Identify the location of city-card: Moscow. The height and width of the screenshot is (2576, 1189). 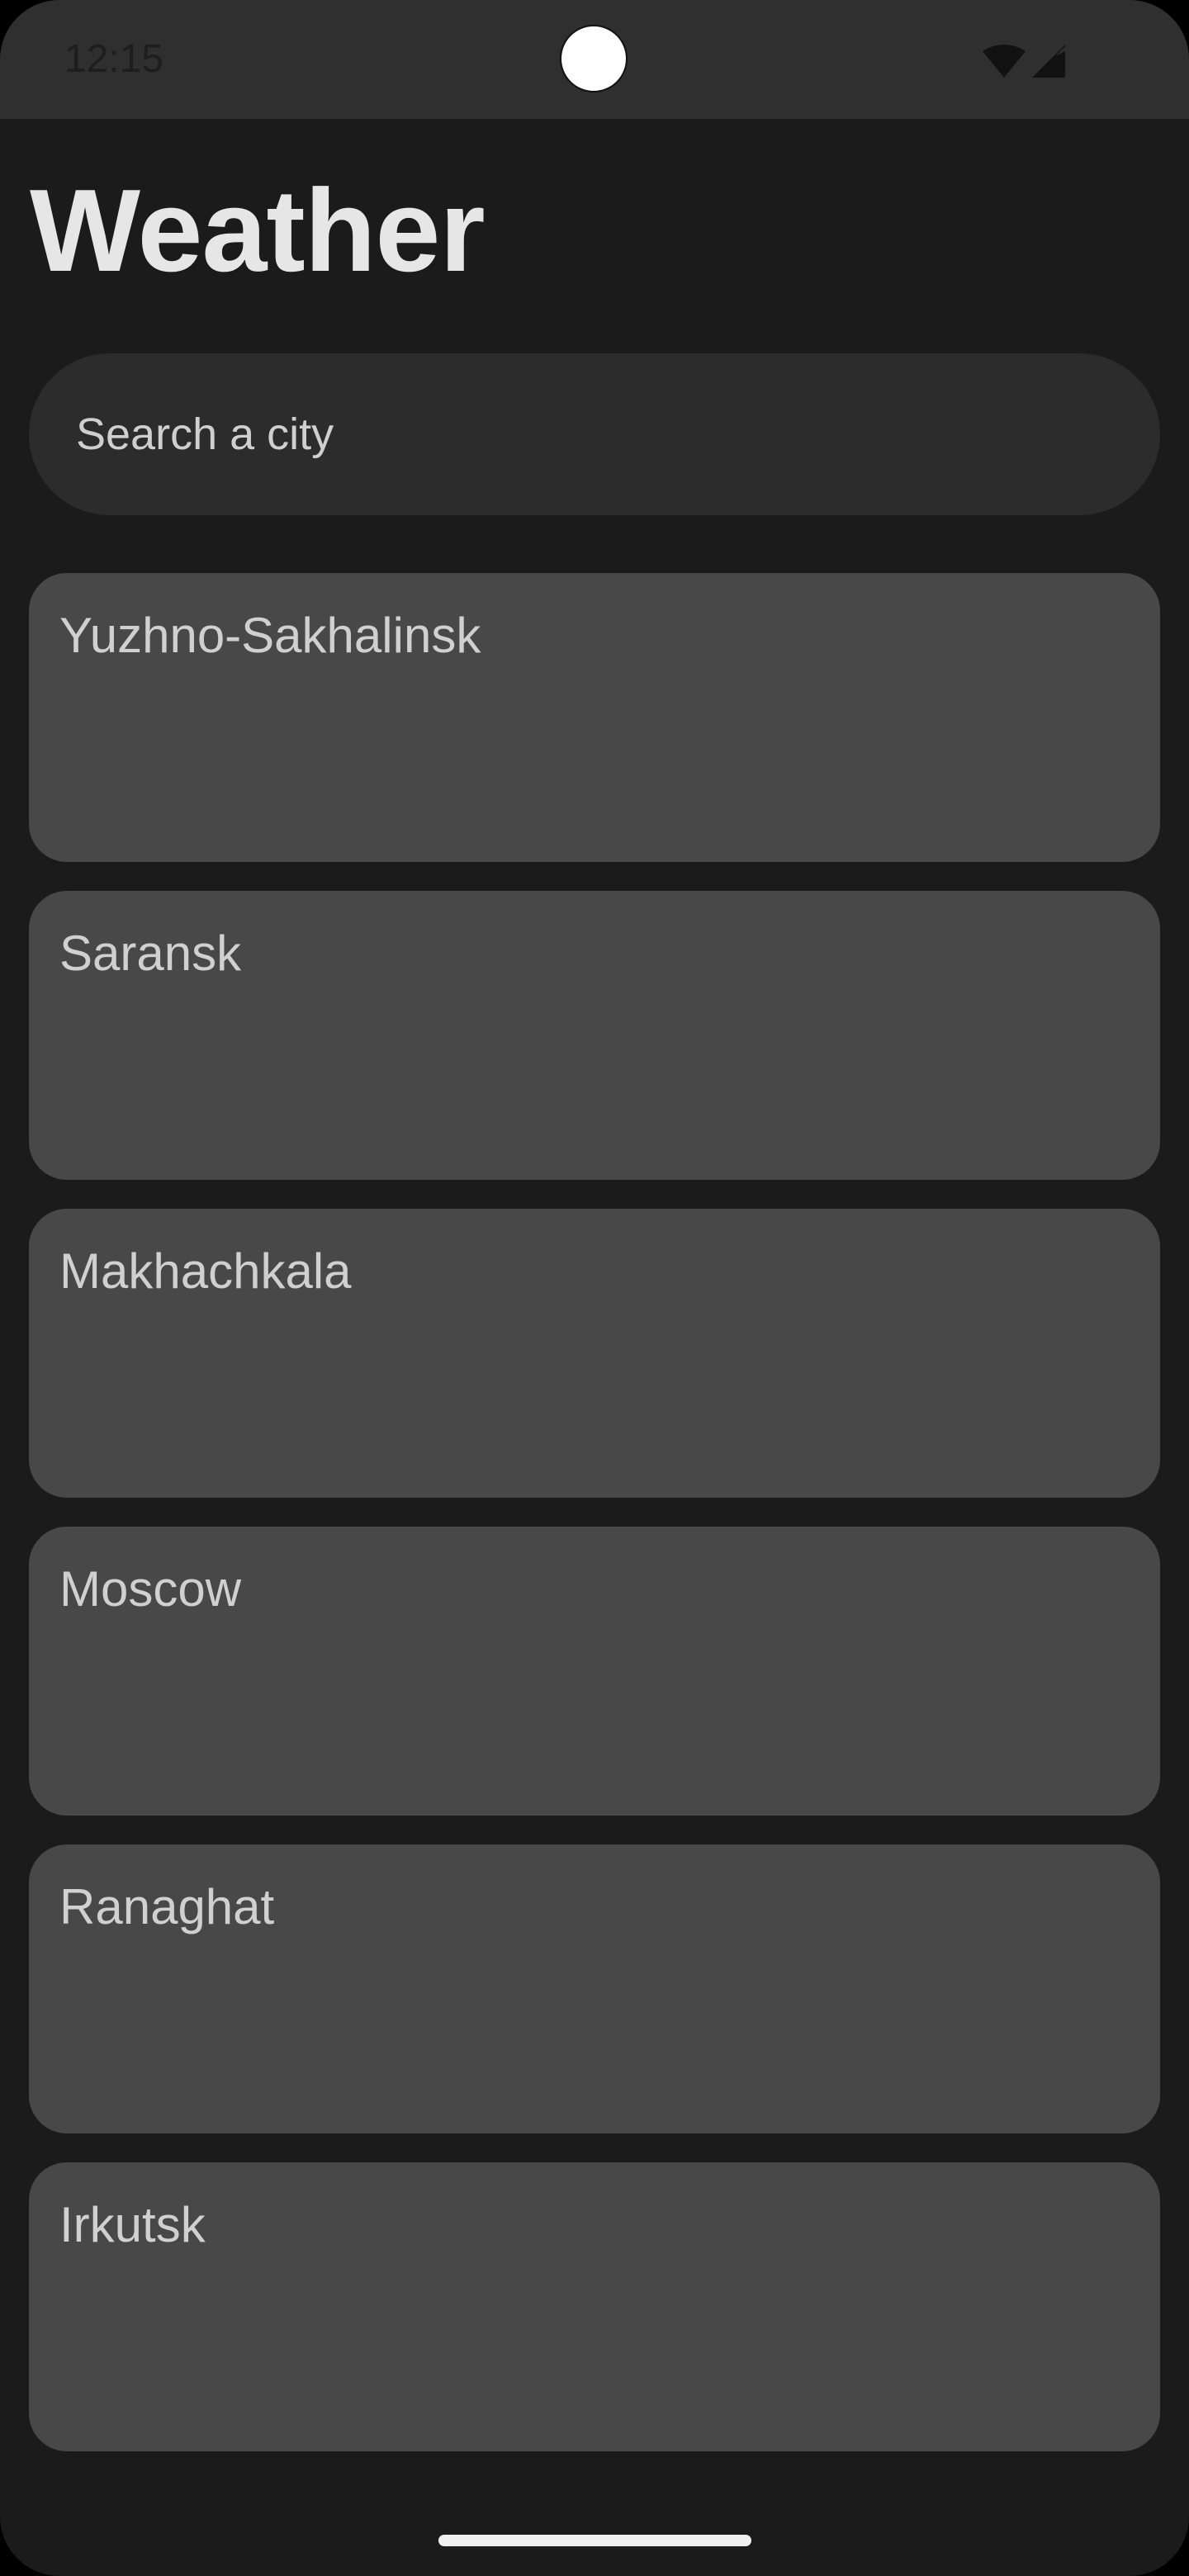
(594, 1671).